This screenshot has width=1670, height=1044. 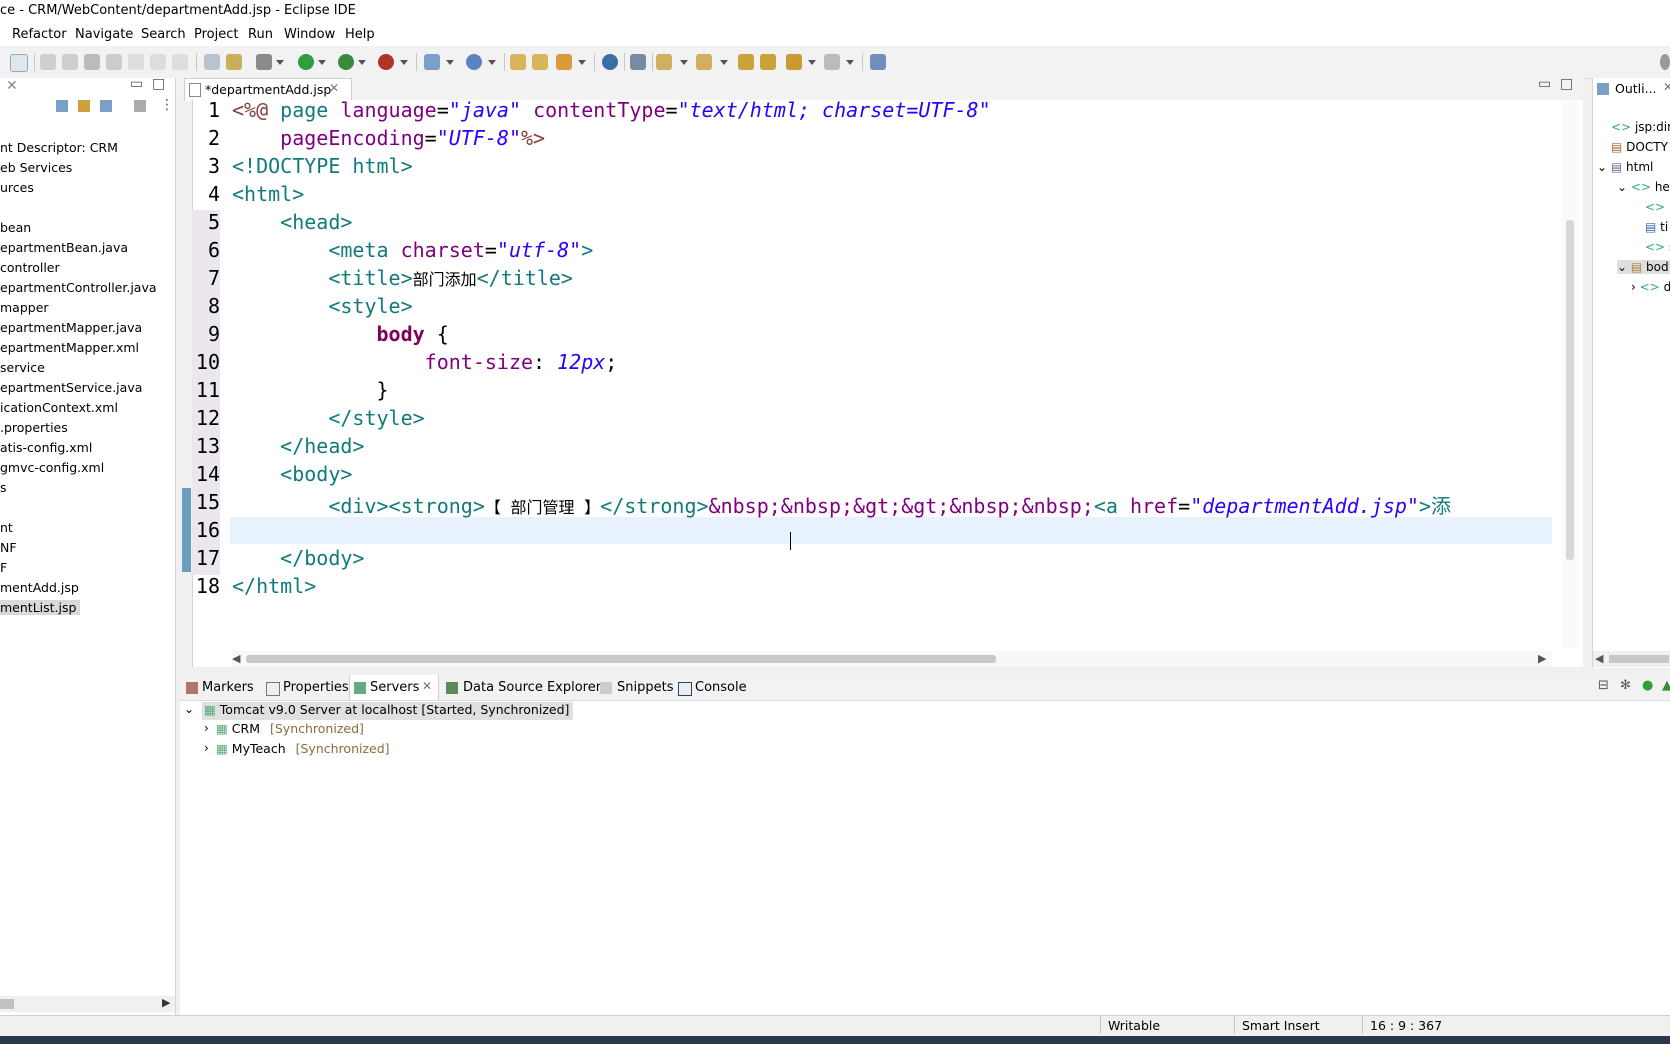 I want to click on terminate-icon, so click(x=92, y=62).